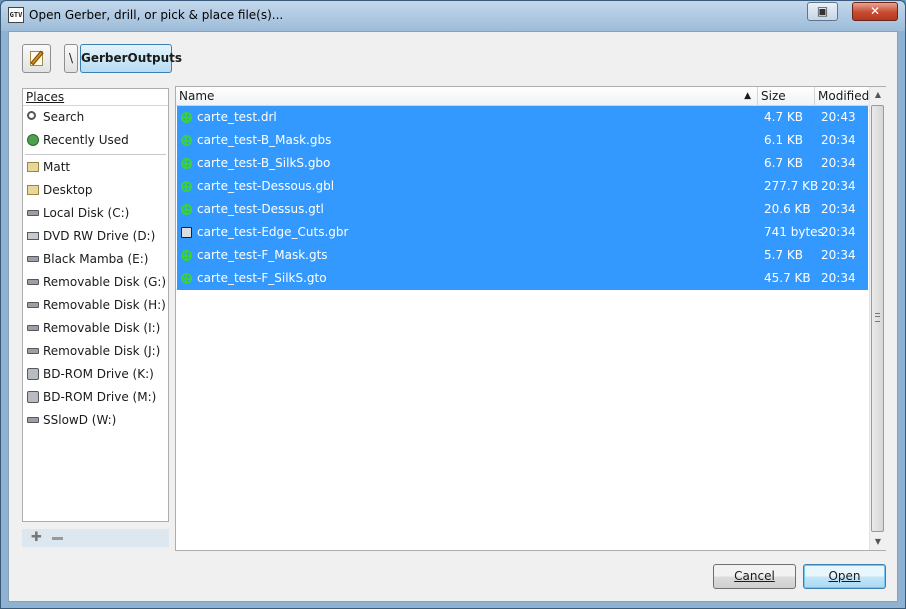 This screenshot has height=609, width=906. What do you see at coordinates (822, 11) in the screenshot?
I see `restore-button: ▣` at bounding box center [822, 11].